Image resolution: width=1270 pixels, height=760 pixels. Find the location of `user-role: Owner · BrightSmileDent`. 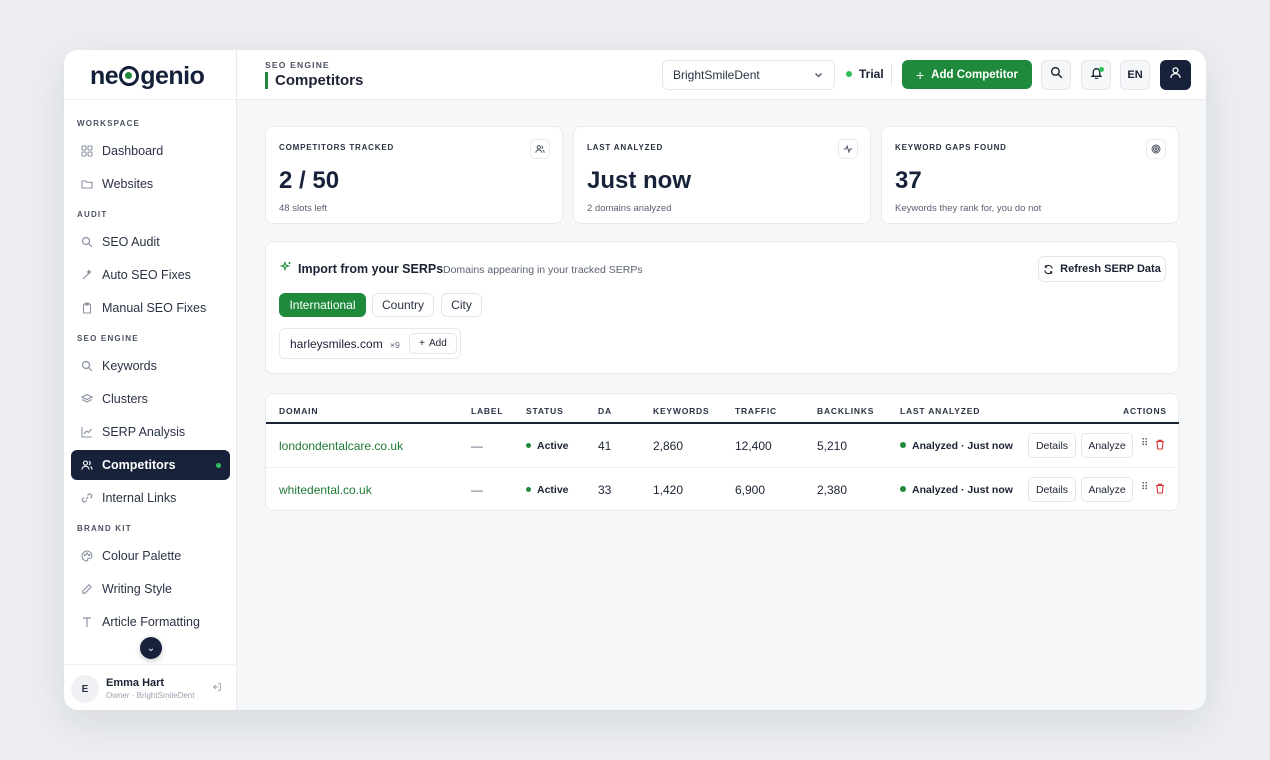

user-role: Owner · BrightSmileDent is located at coordinates (150, 695).